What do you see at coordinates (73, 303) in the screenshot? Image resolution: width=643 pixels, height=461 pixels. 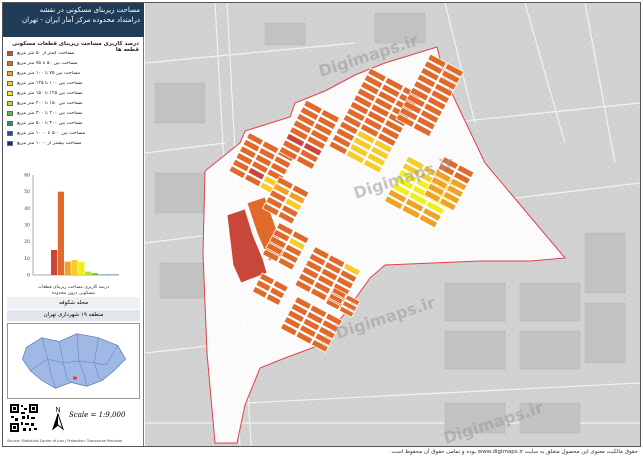 I see `neighborhood-name: محله شکوفه` at bounding box center [73, 303].